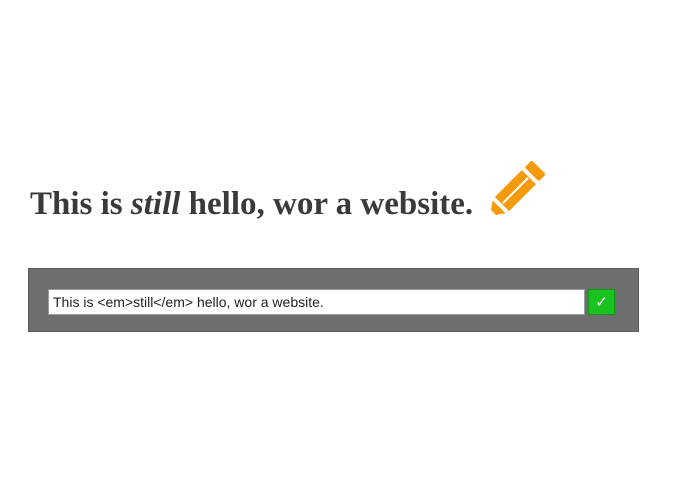 The image size is (695, 494). I want to click on check-icon: ✓, so click(601, 302).